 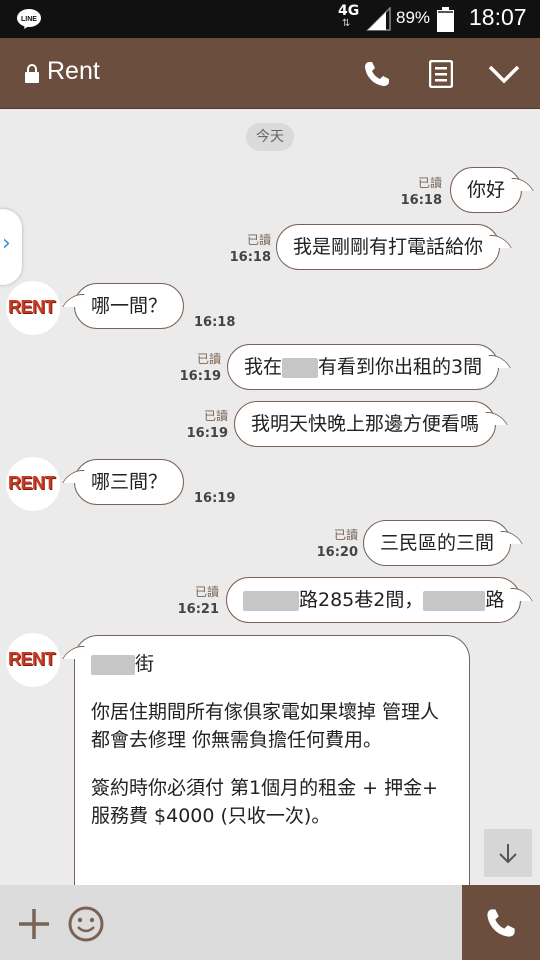 I want to click on message-text-before: 我在, so click(x=263, y=367).